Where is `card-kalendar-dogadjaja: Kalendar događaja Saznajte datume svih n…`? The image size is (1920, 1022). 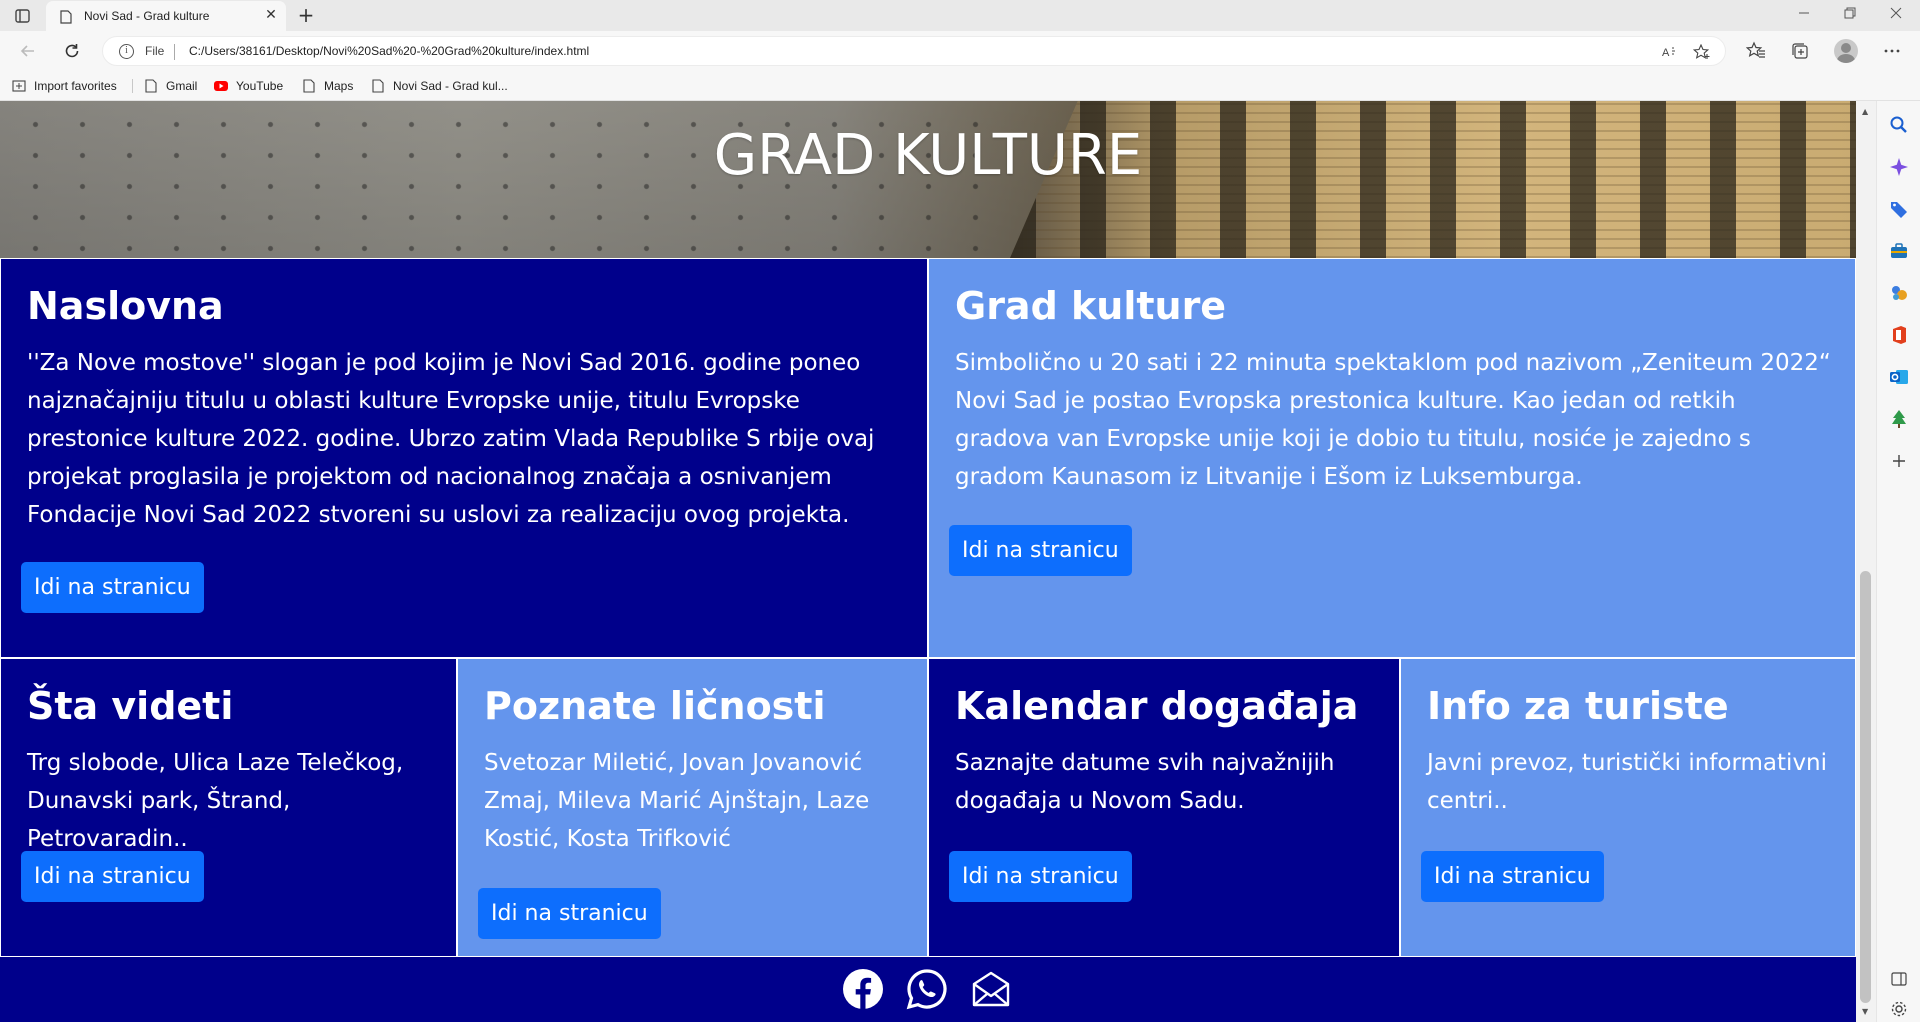 card-kalendar-dogadjaja: Kalendar događaja Saznajte datume svih n… is located at coordinates (1164, 807).